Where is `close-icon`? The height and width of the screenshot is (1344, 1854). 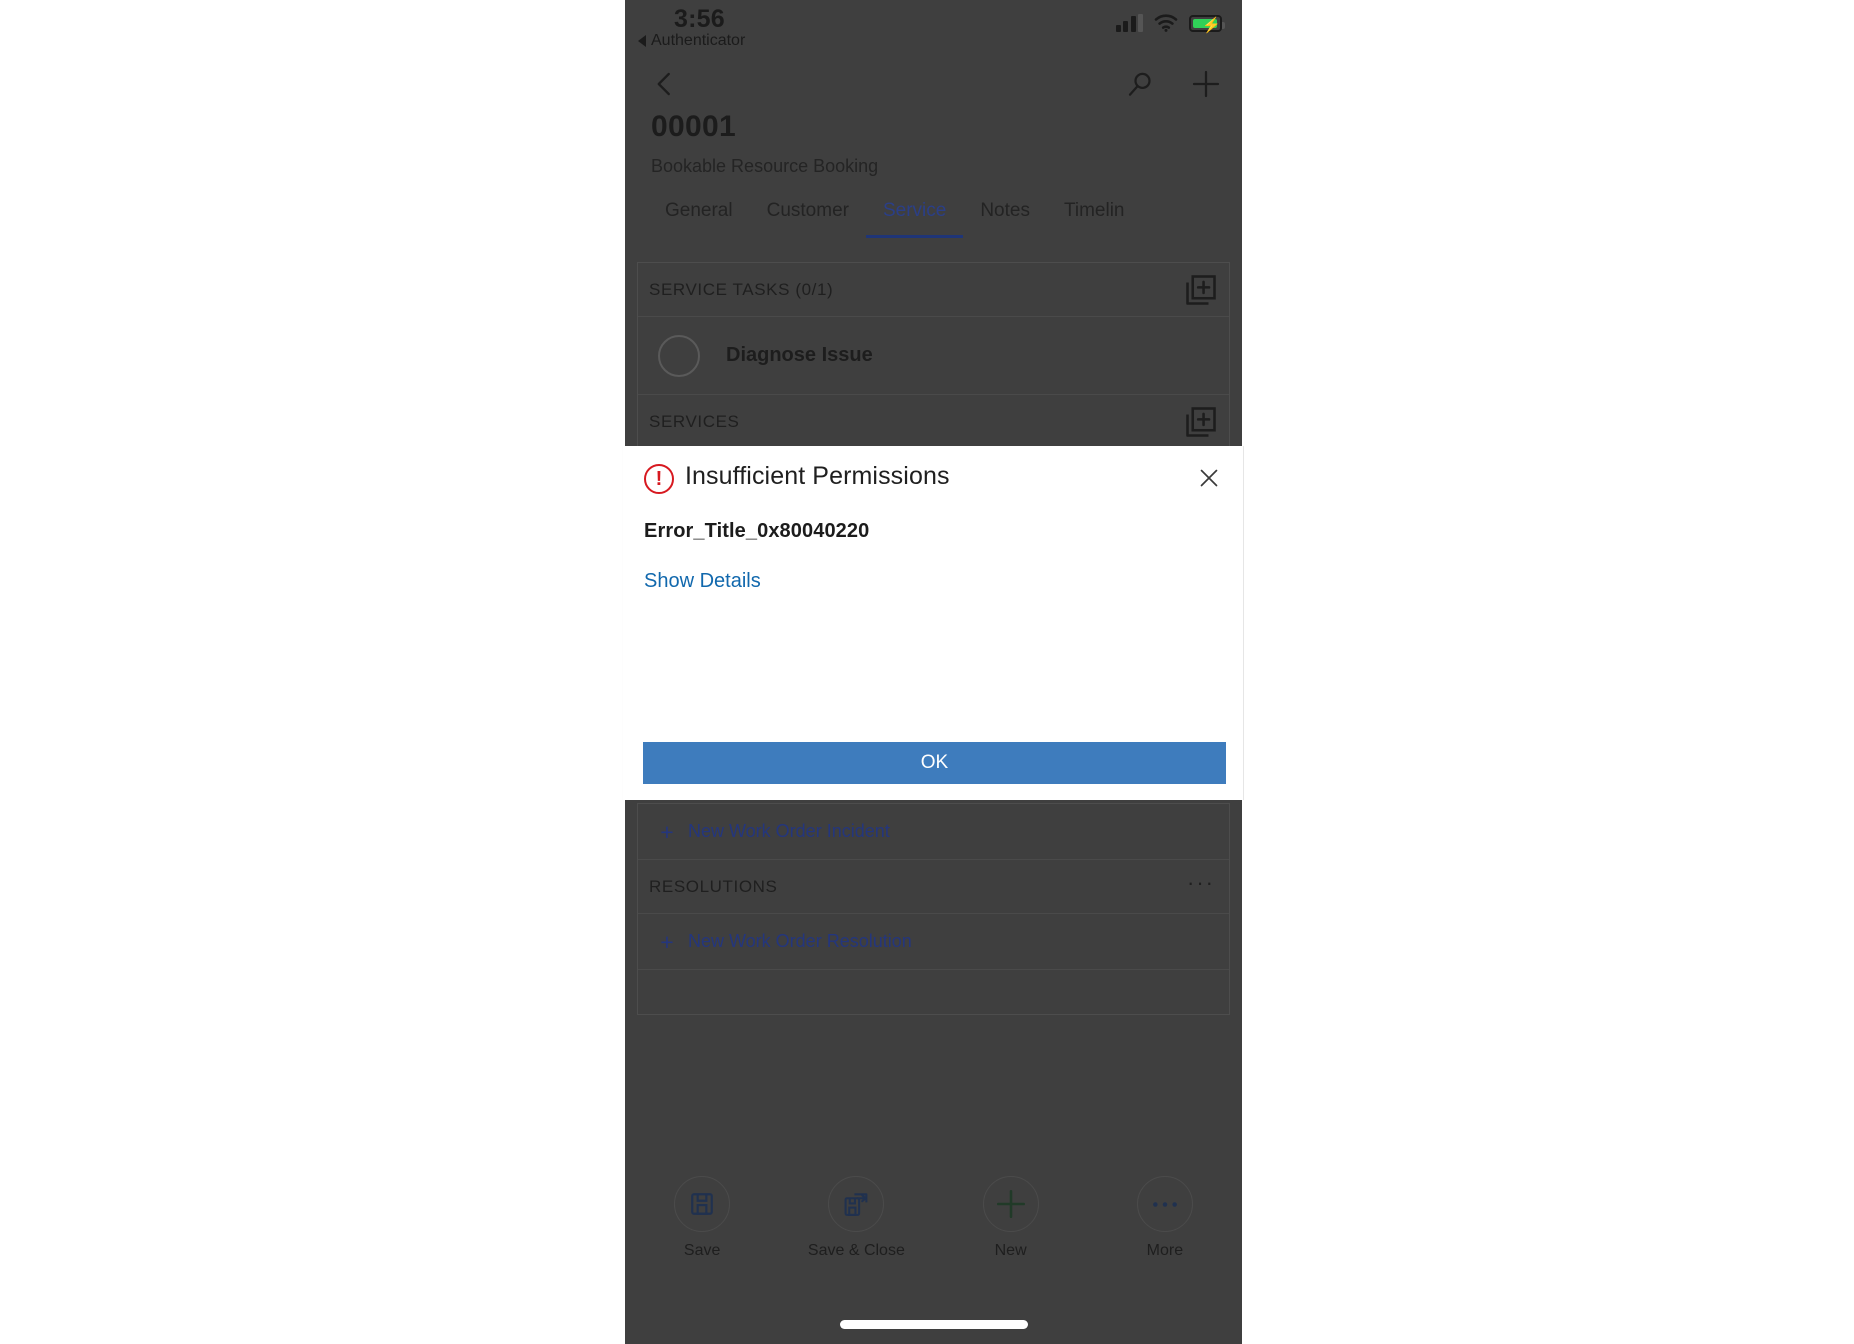
close-icon is located at coordinates (1209, 478).